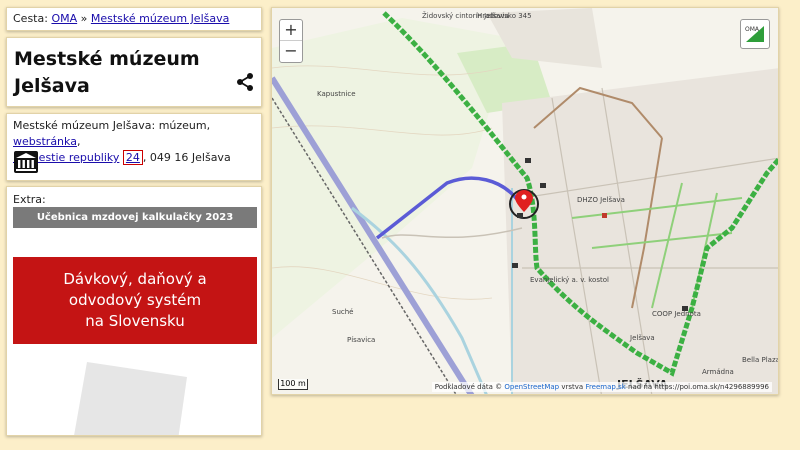 The height and width of the screenshot is (450, 800). I want to click on map-scale-bar: 100 m, so click(293, 384).